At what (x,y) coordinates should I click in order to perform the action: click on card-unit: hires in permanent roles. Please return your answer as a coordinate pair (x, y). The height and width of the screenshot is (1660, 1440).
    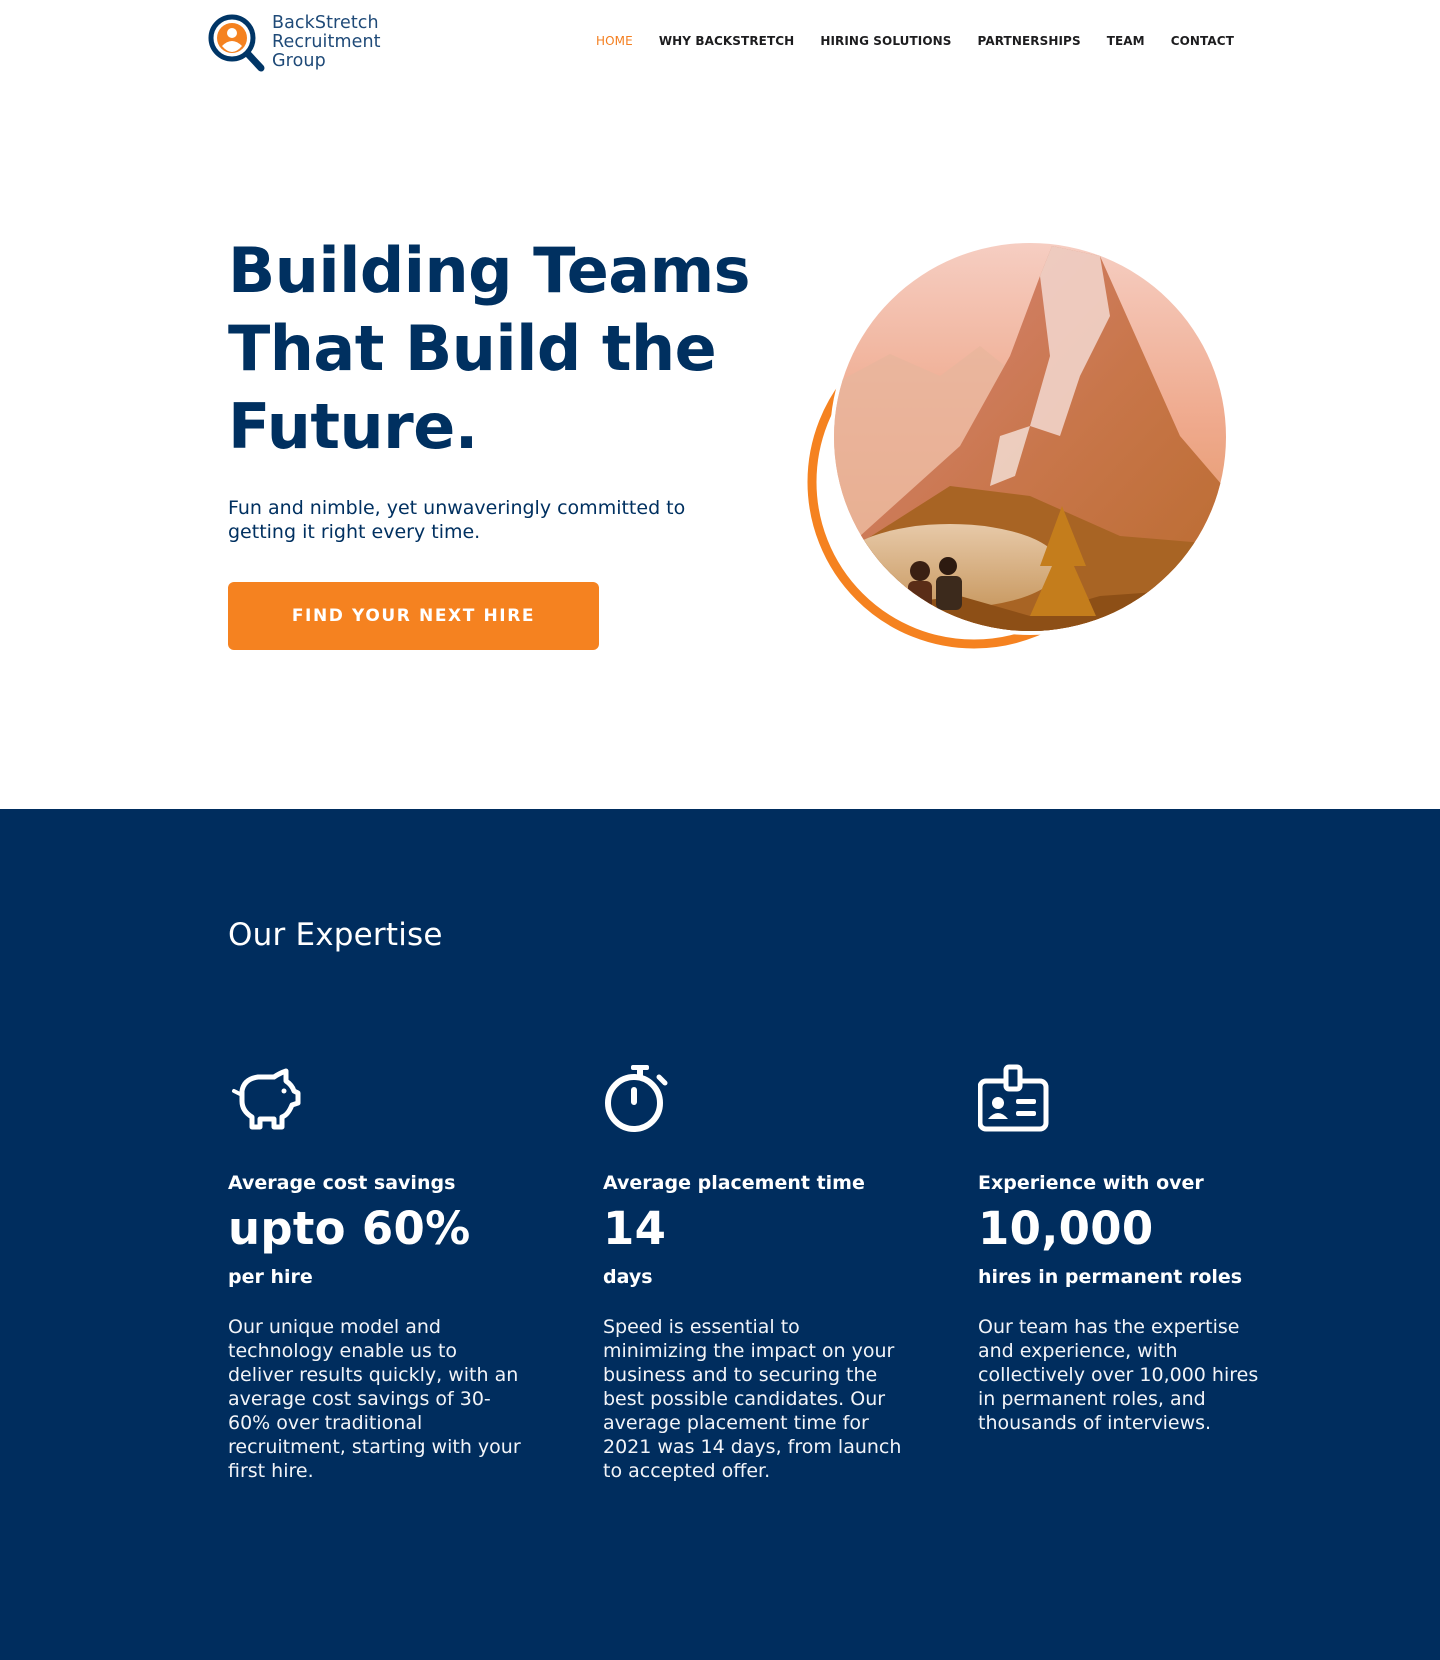
    Looking at the image, I should click on (1110, 1277).